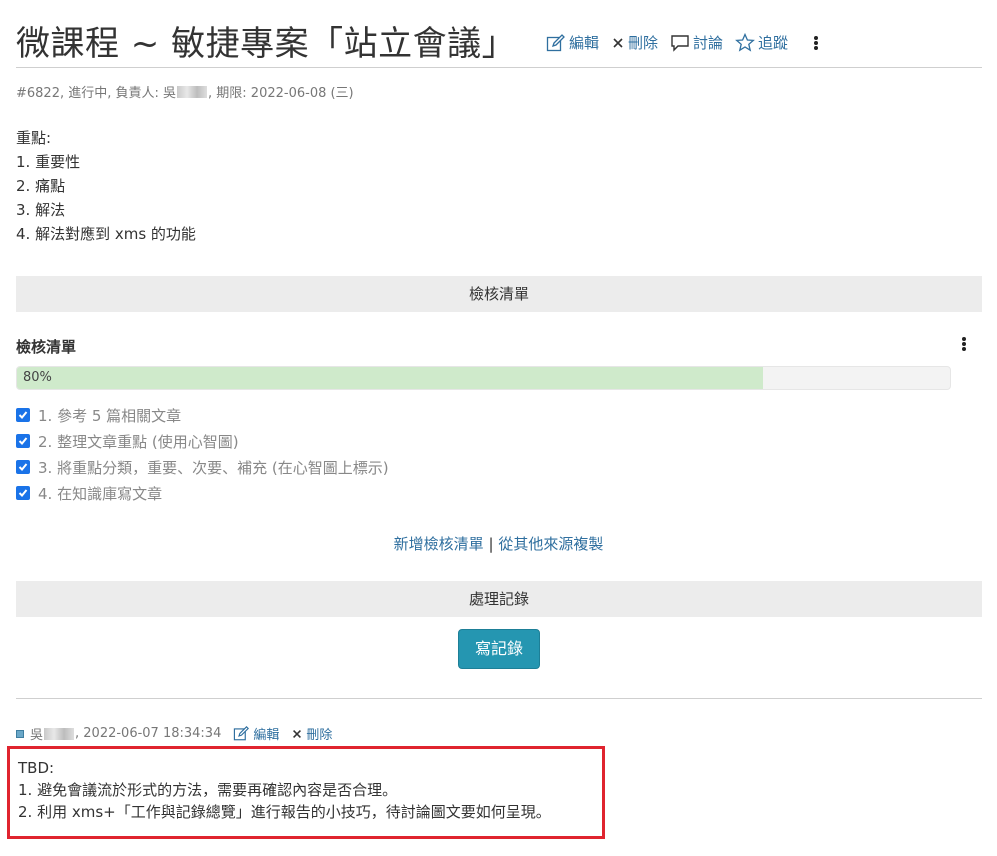 The image size is (997, 856). I want to click on comment-delete-label: 刪除, so click(319, 735).